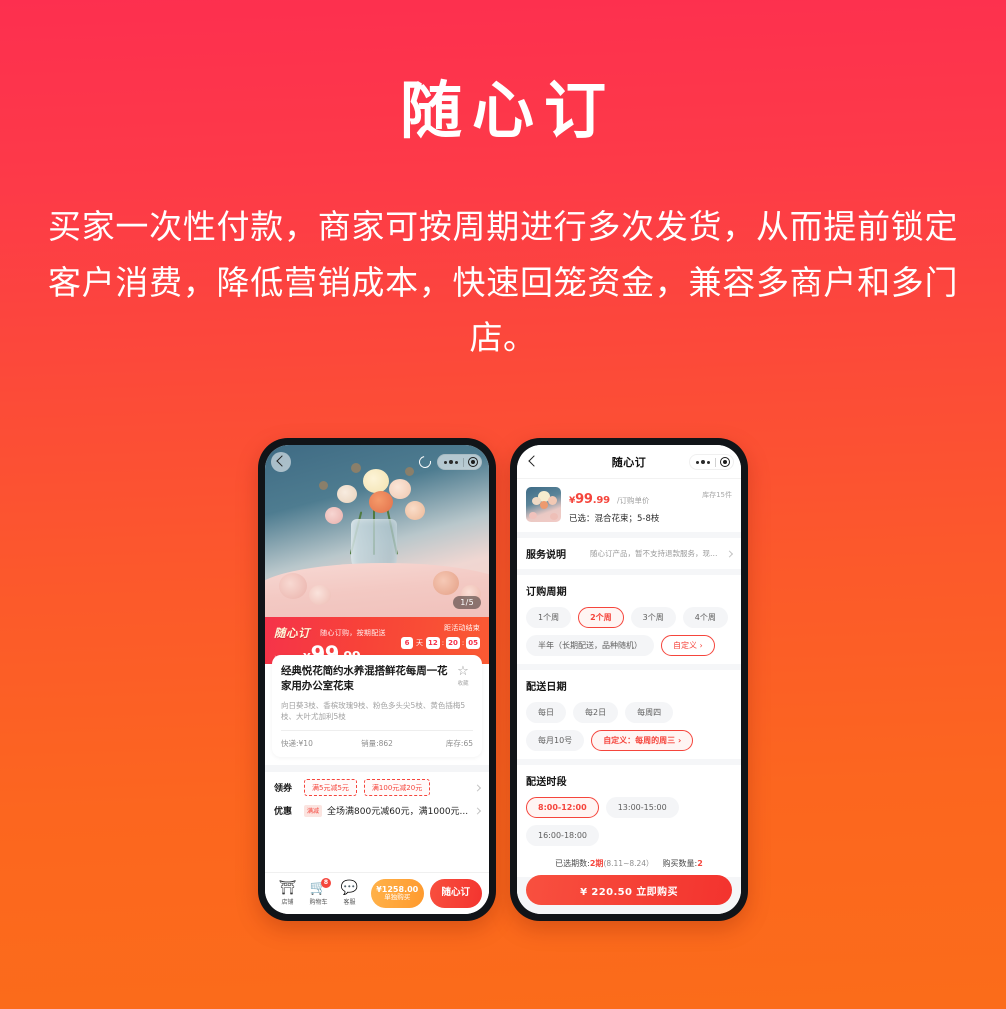  I want to click on promo-subtitle: 随心订购，按期配送, so click(353, 632).